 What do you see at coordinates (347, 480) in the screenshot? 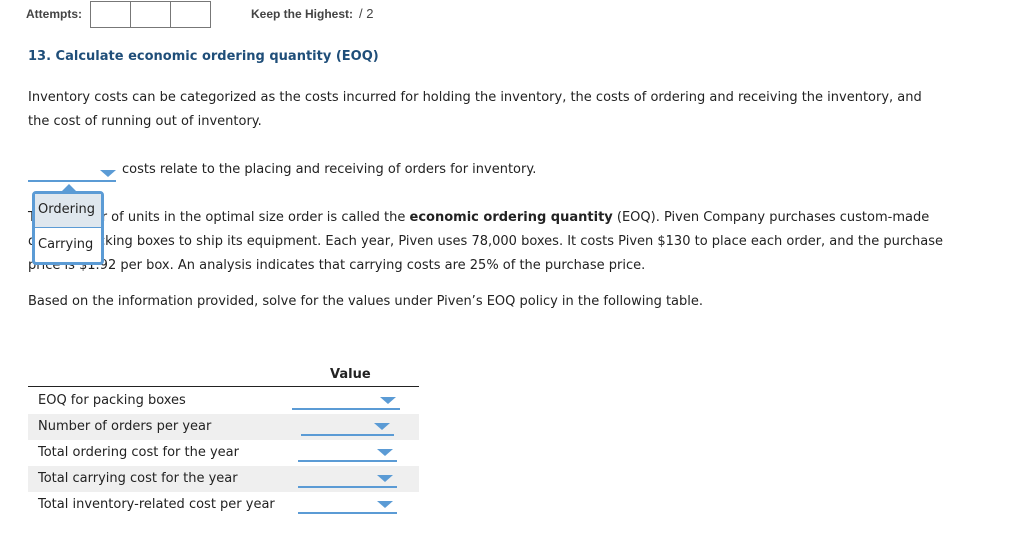
I see `carrying-cost-dropdown` at bounding box center [347, 480].